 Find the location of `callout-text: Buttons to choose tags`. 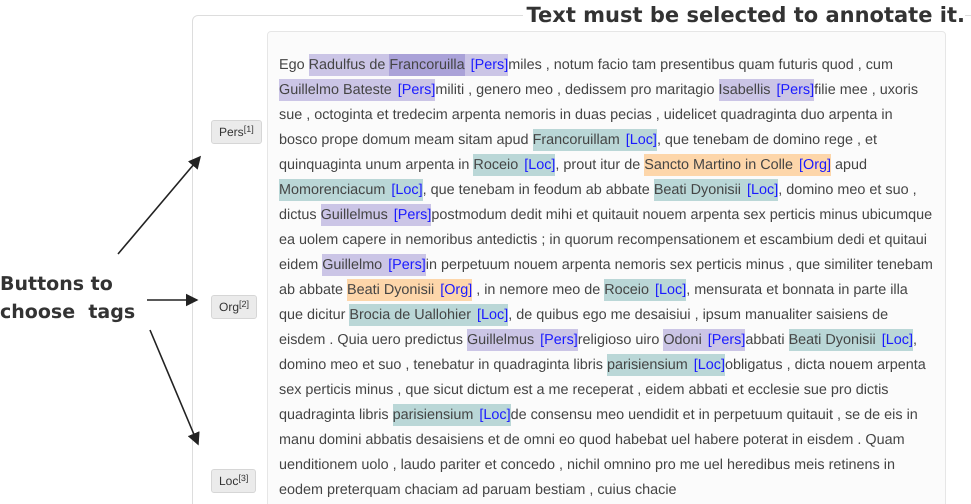

callout-text: Buttons to choose tags is located at coordinates (68, 298).